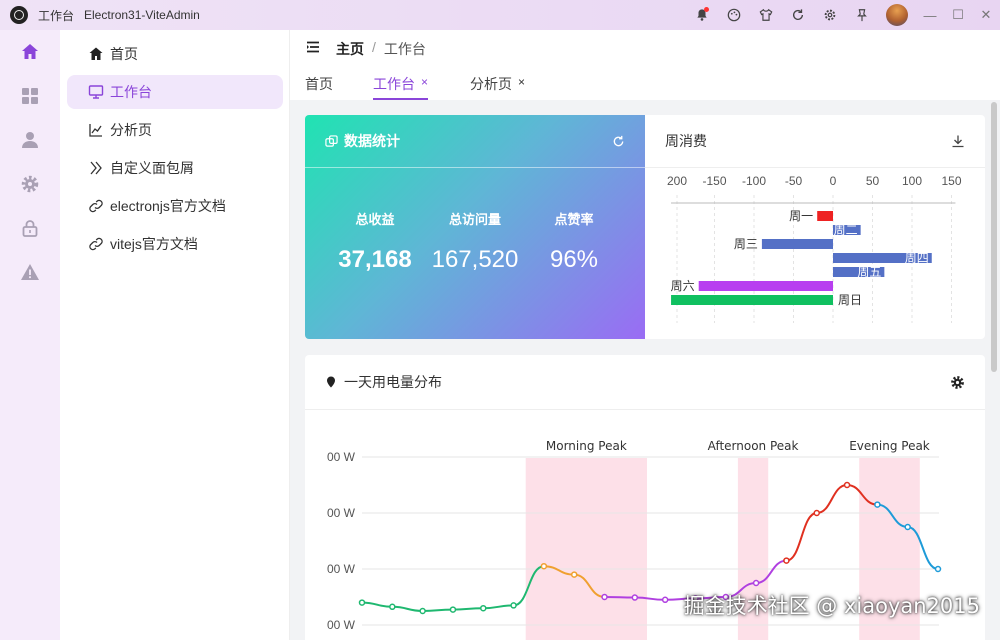  Describe the element at coordinates (574, 259) in the screenshot. I see `stat-value: 96%` at that location.